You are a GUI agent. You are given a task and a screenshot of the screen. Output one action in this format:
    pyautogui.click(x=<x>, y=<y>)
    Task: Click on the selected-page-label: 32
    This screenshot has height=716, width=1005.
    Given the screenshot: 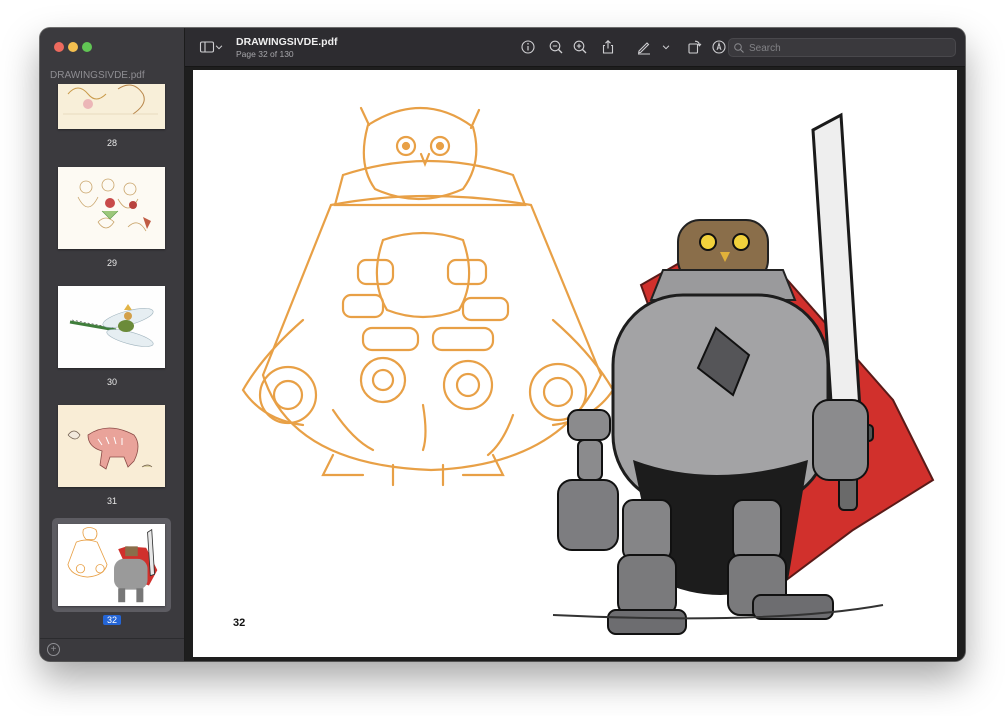 What is the action you would take?
    pyautogui.click(x=111, y=620)
    